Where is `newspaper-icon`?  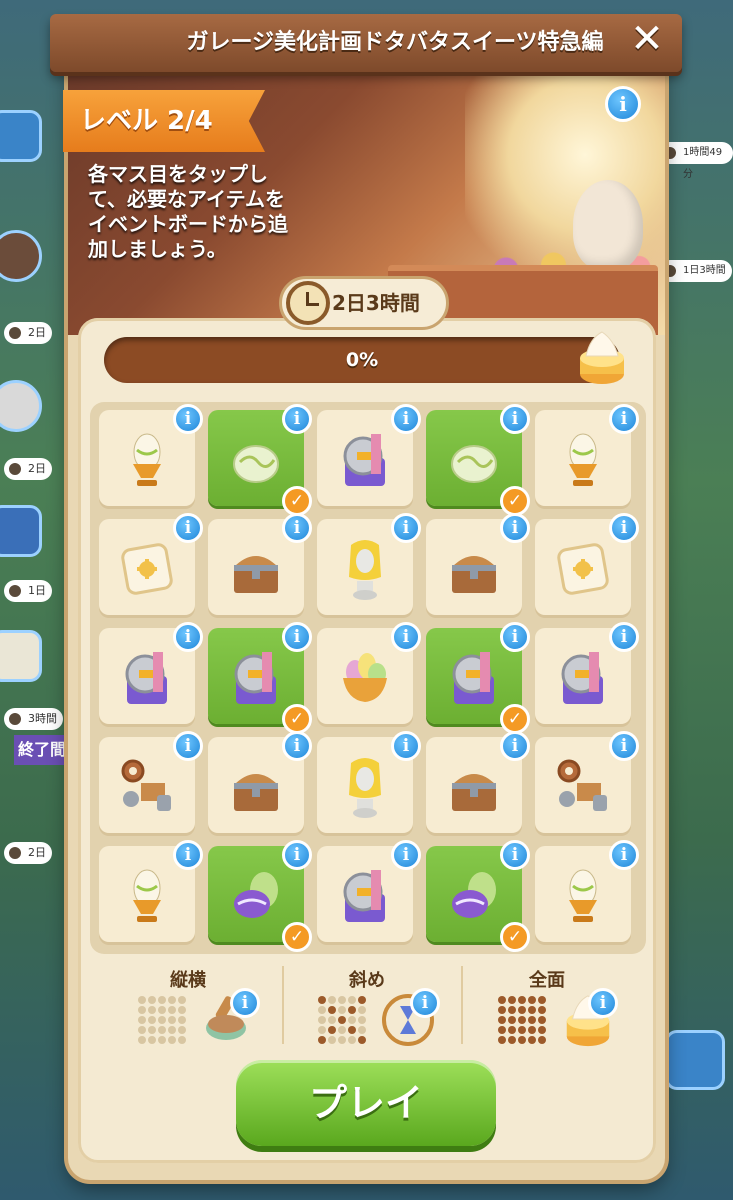 newspaper-icon is located at coordinates (21, 656).